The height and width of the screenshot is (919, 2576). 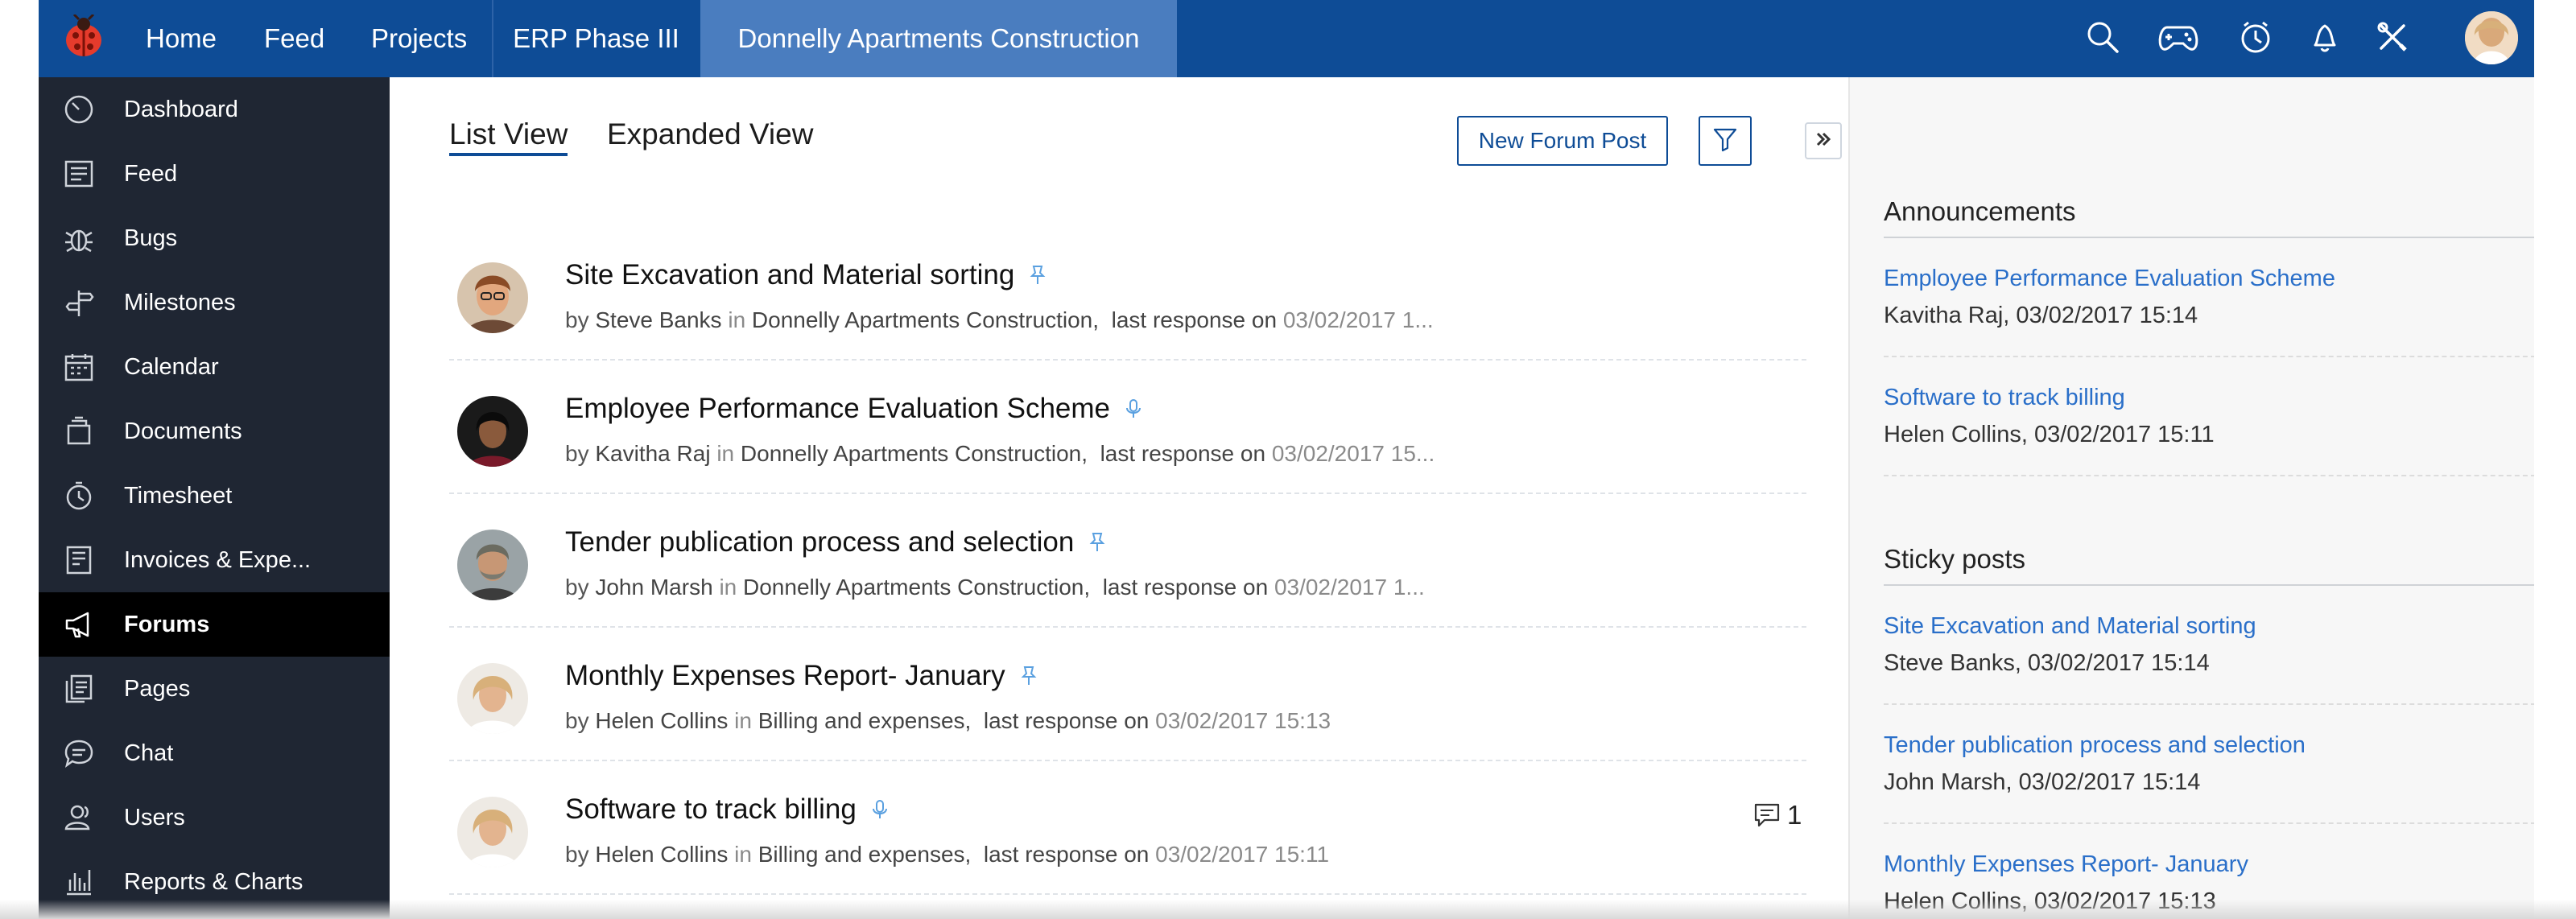 What do you see at coordinates (835, 543) in the screenshot?
I see `post-title: Tender publication process and selection` at bounding box center [835, 543].